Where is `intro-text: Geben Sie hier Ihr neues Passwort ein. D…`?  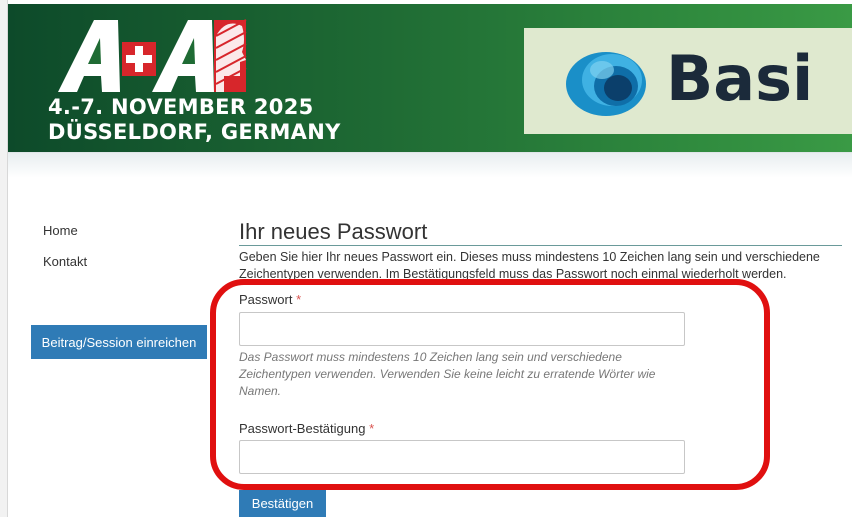
intro-text: Geben Sie hier Ihr neues Passwort ein. D… is located at coordinates (529, 265).